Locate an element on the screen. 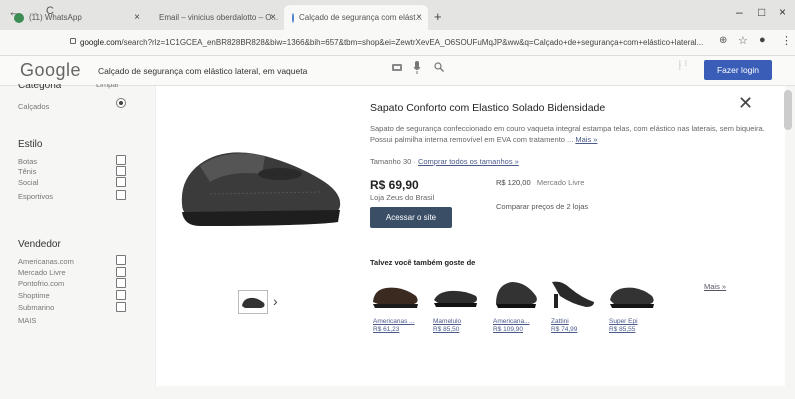 The image size is (795, 399). reload-button: C is located at coordinates (50, 11).